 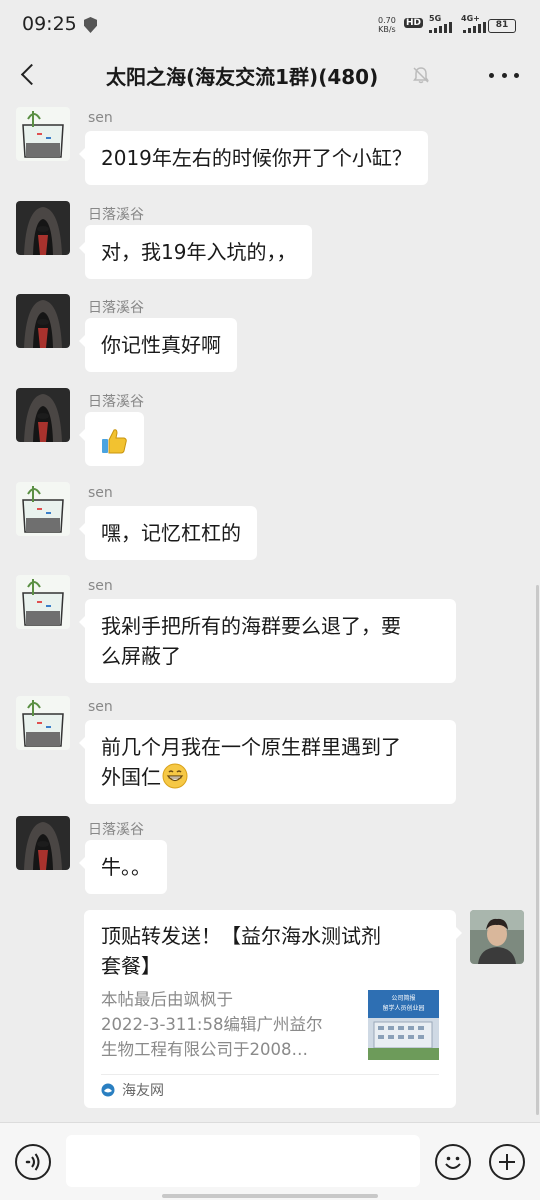 What do you see at coordinates (131, 777) in the screenshot?
I see `message-text: 外国仁` at bounding box center [131, 777].